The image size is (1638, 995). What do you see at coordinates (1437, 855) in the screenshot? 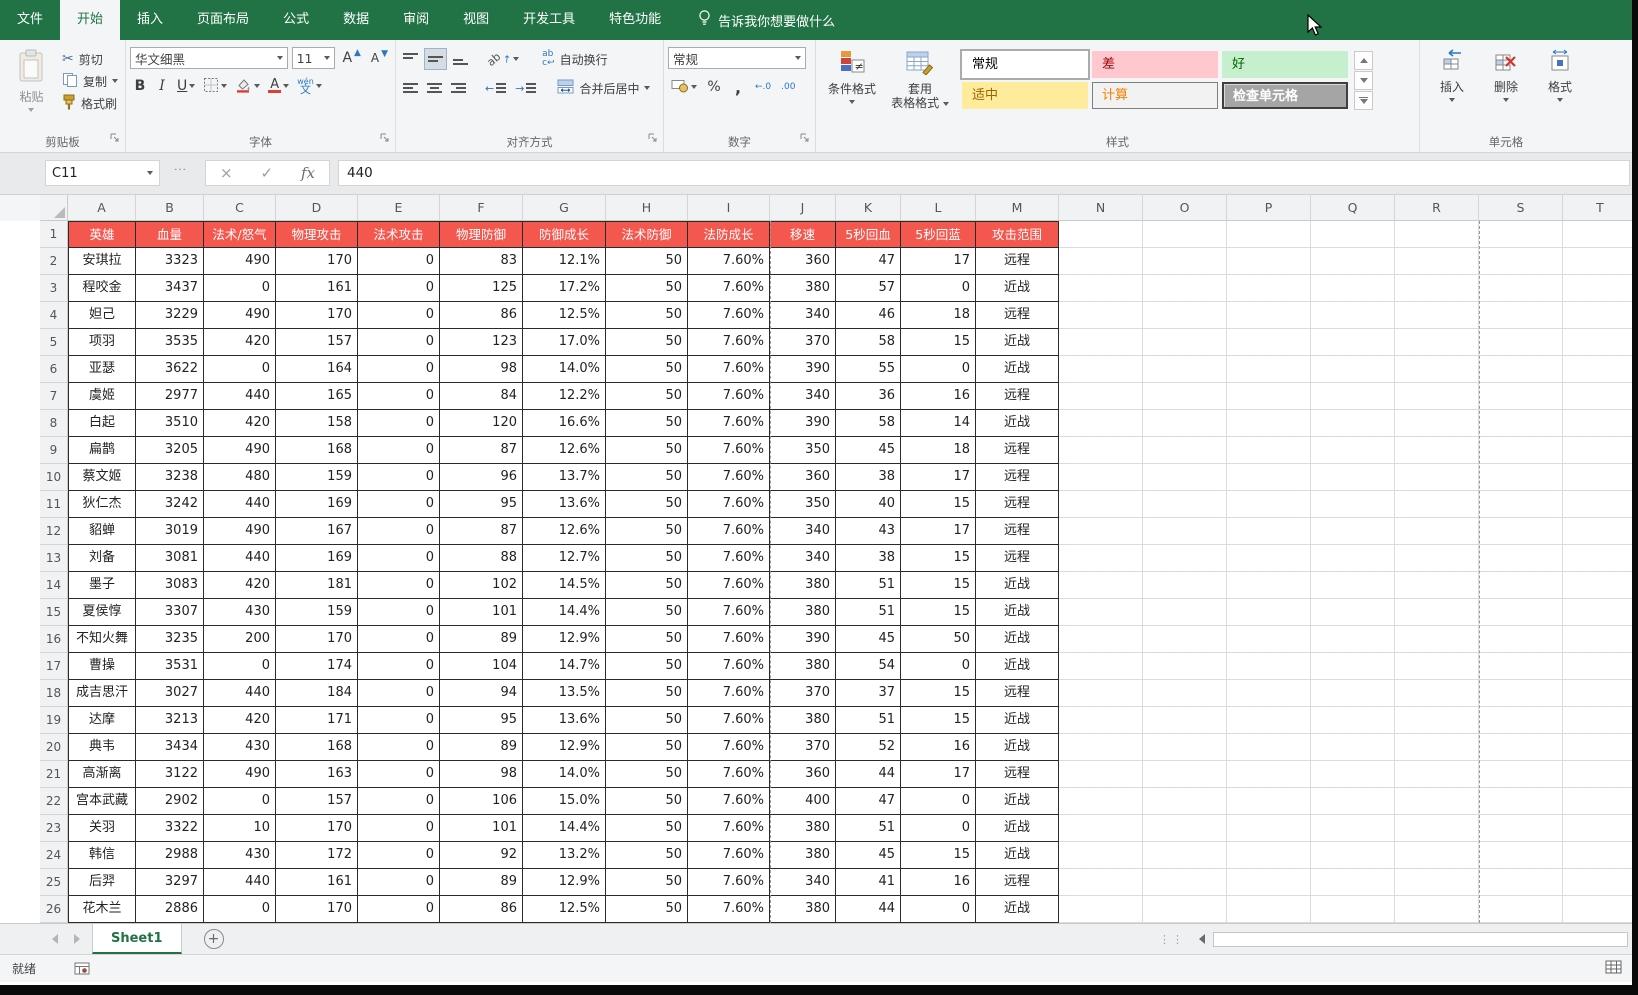
I see `cell-R24` at bounding box center [1437, 855].